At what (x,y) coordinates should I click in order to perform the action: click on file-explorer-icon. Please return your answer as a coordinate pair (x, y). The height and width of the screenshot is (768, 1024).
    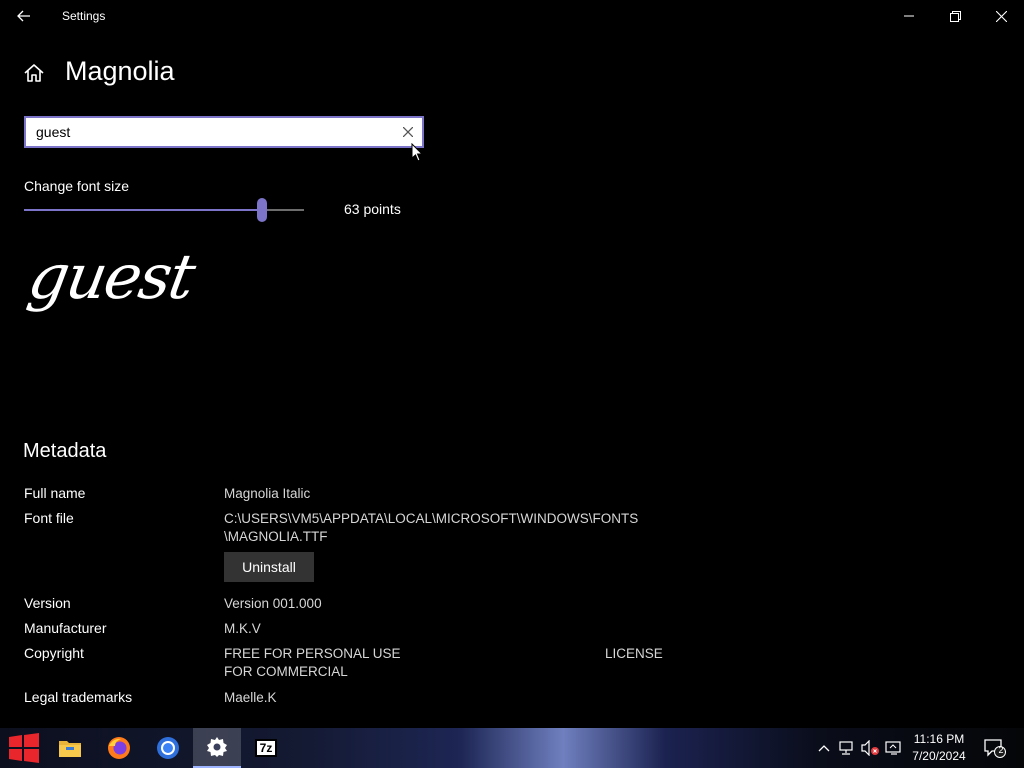
    Looking at the image, I should click on (70, 749).